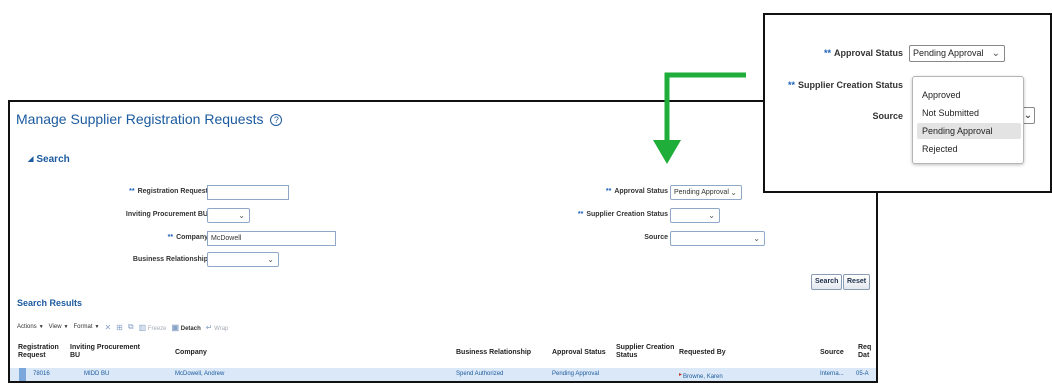 The width and height of the screenshot is (1052, 386). I want to click on row-selection-marker, so click(22, 374).